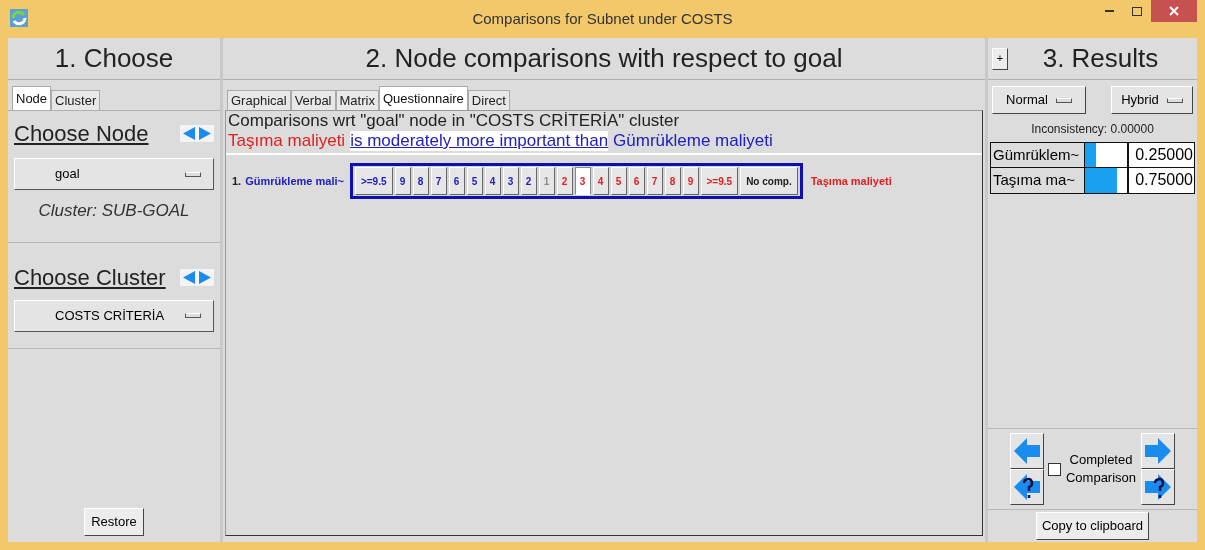 This screenshot has width=1205, height=550. I want to click on expand-button: +, so click(1000, 58).